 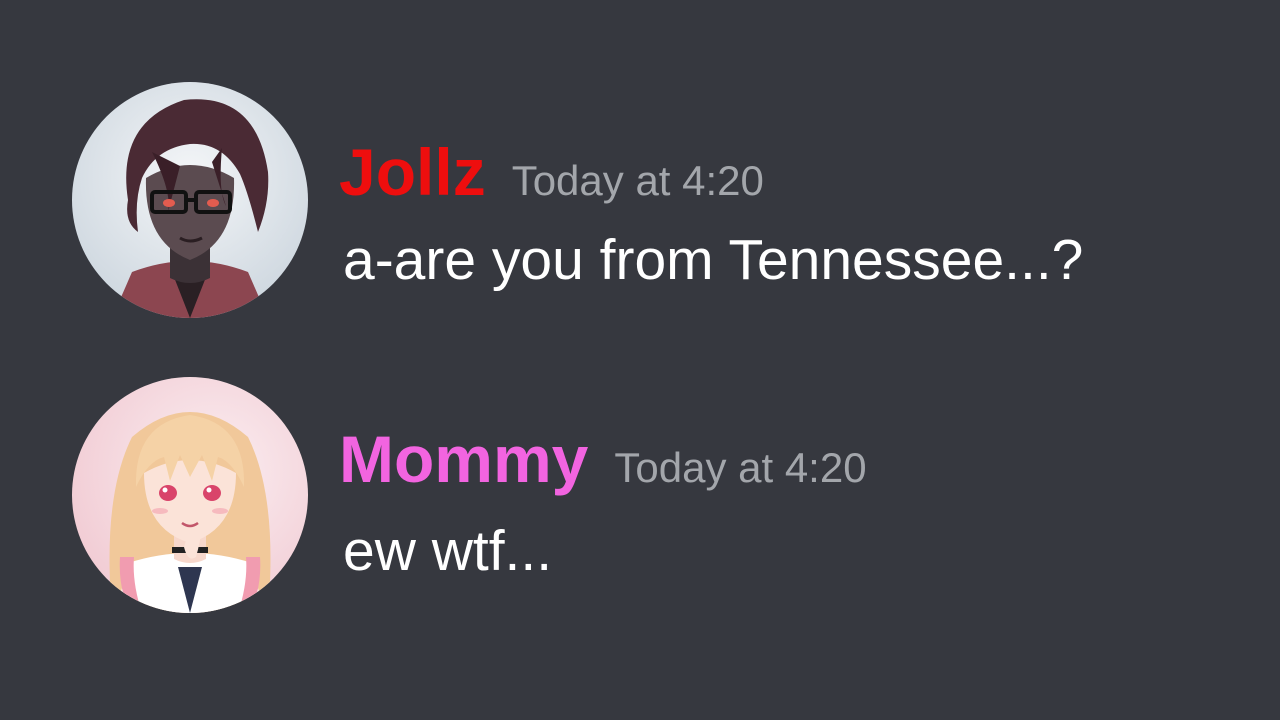 What do you see at coordinates (190, 495) in the screenshot?
I see `anime-girl-avatar-icon` at bounding box center [190, 495].